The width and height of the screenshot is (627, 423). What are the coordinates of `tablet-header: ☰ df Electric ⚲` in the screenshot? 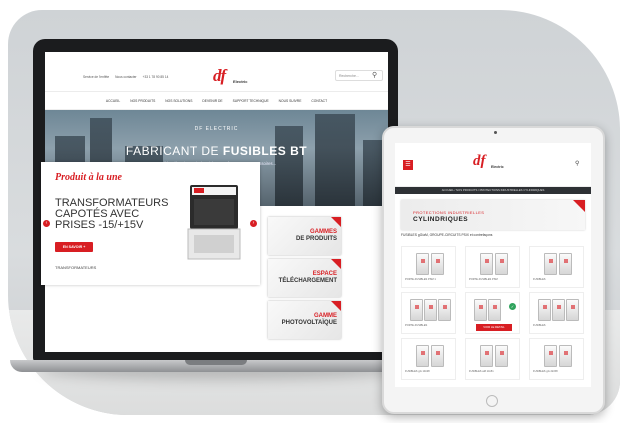 It's located at (493, 165).